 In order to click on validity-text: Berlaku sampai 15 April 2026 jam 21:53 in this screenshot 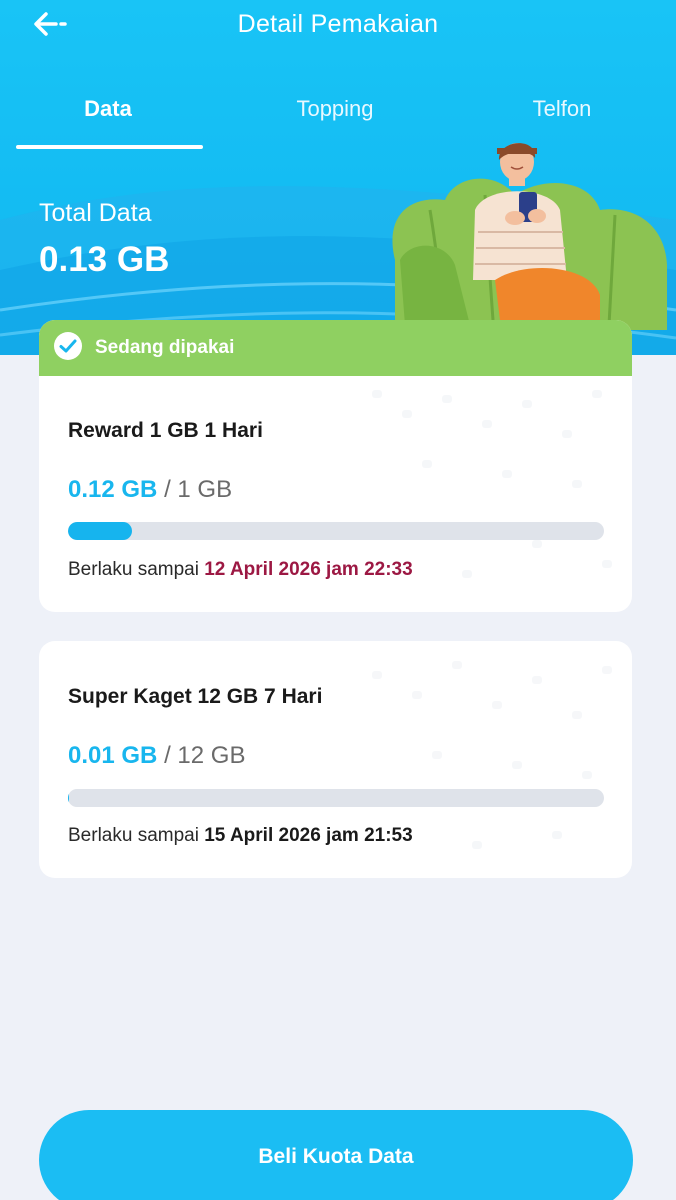, I will do `click(240, 836)`.